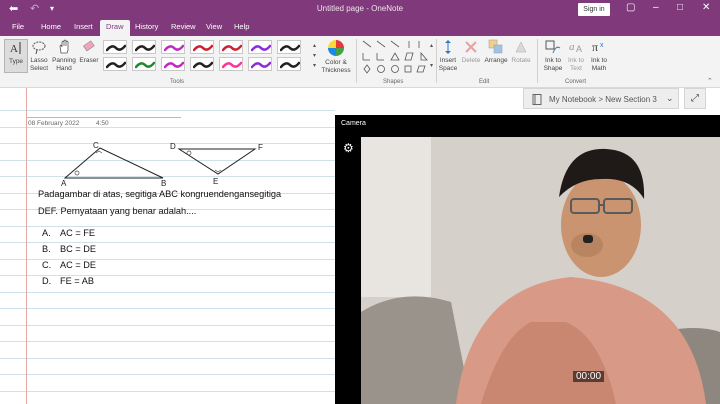 The image size is (720, 404). What do you see at coordinates (214, 26) in the screenshot?
I see `tab-view: View` at bounding box center [214, 26].